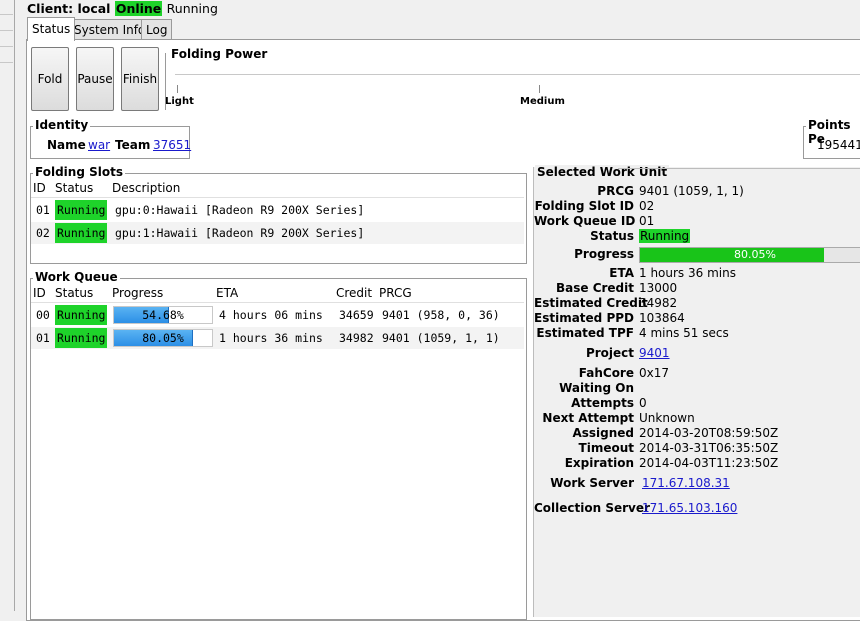 Image resolution: width=860 pixels, height=621 pixels. Describe the element at coordinates (79, 172) in the screenshot. I see `folding-slots-title: Folding Slots` at that location.